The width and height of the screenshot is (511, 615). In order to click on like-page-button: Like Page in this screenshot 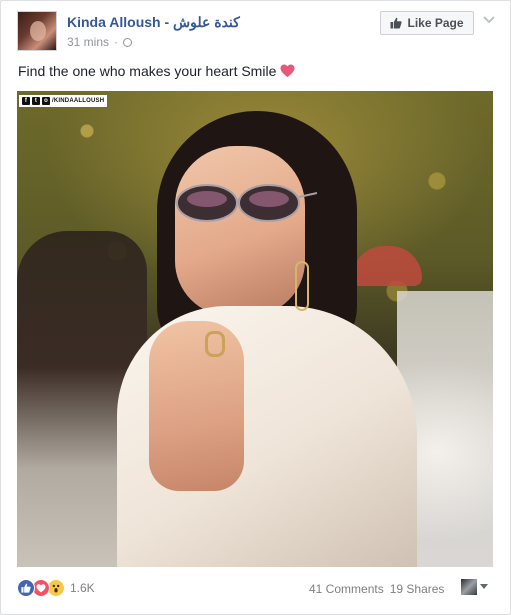, I will do `click(427, 23)`.